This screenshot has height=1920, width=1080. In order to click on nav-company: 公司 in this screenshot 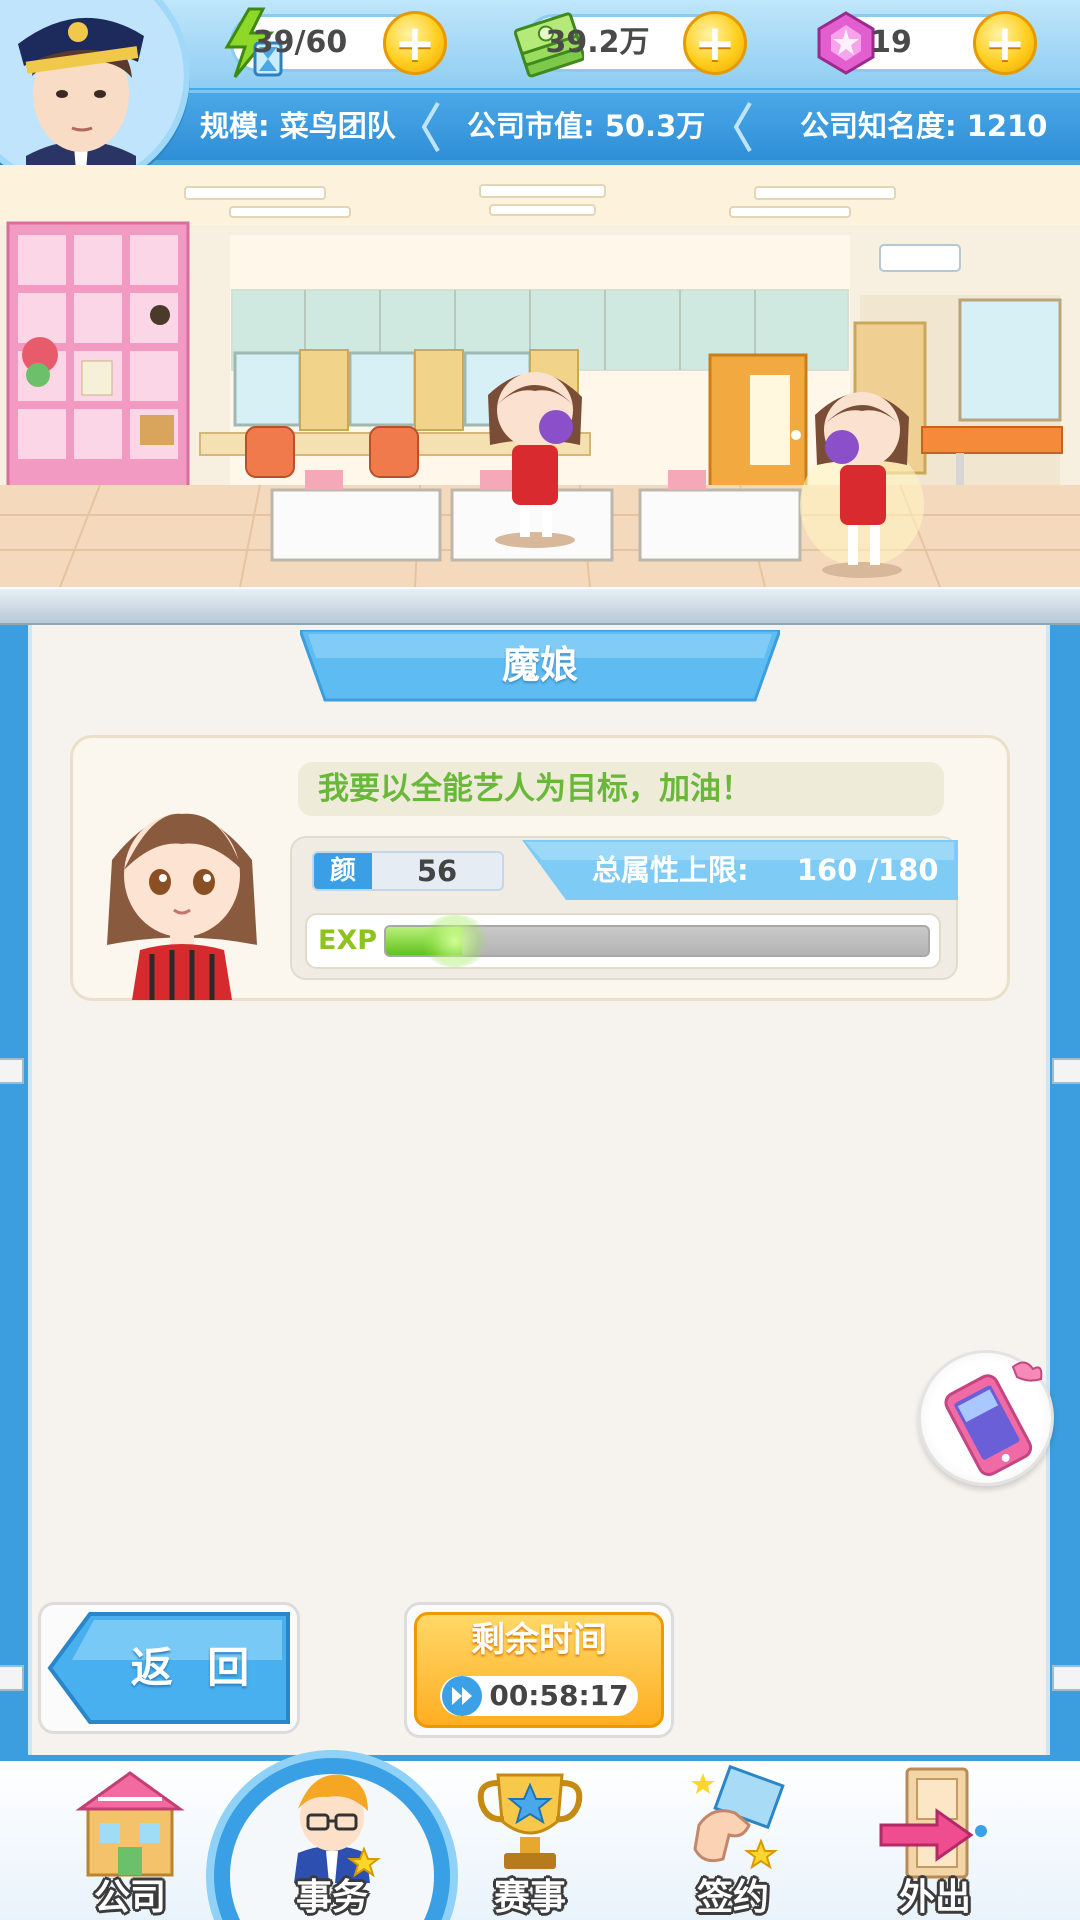, I will do `click(130, 1842)`.